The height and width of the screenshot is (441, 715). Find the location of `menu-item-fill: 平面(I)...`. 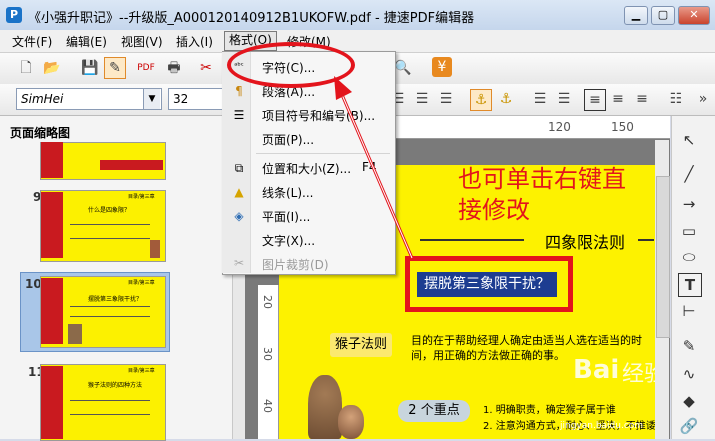

menu-item-fill: 平面(I)... is located at coordinates (286, 216).